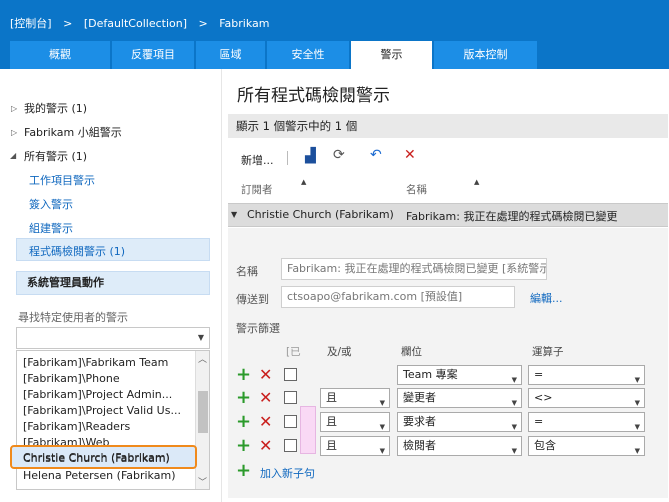  What do you see at coordinates (586, 446) in the screenshot?
I see `operator-select: 包含 ▼` at bounding box center [586, 446].